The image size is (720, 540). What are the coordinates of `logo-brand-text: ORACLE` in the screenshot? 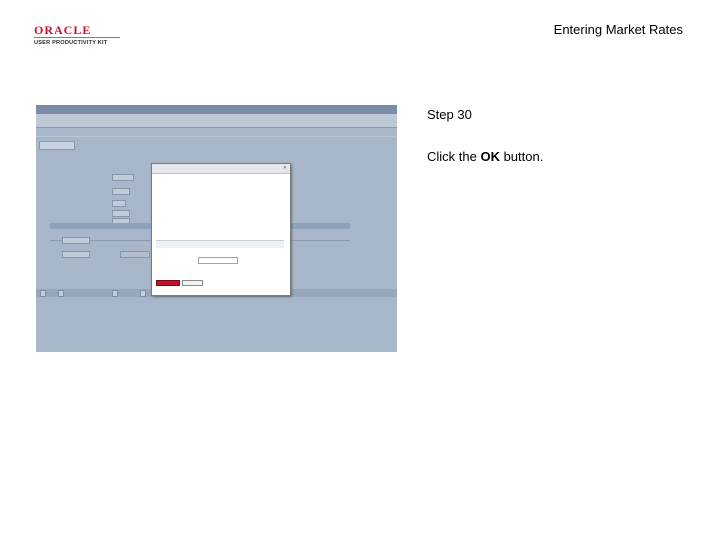 It's located at (63, 30).